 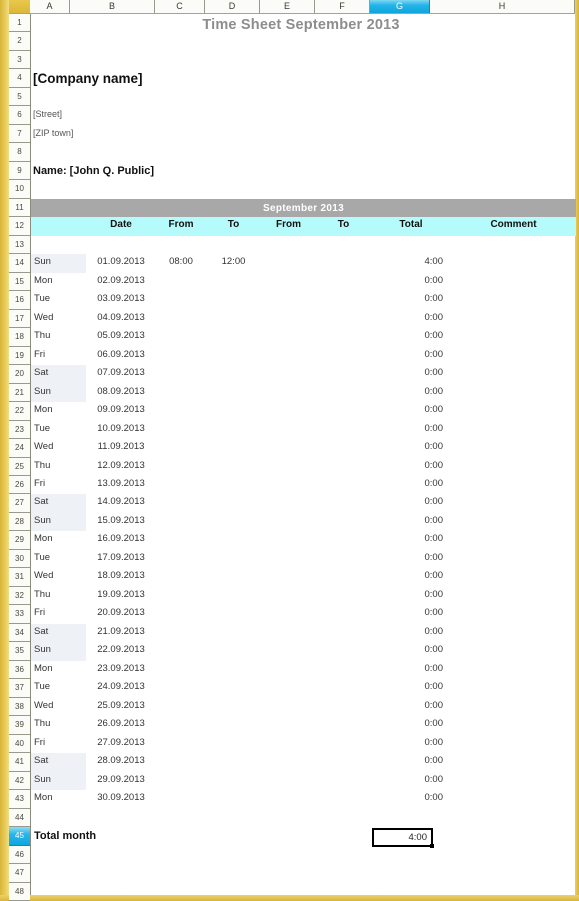 I want to click on row-header-18: 18, so click(x=19, y=337).